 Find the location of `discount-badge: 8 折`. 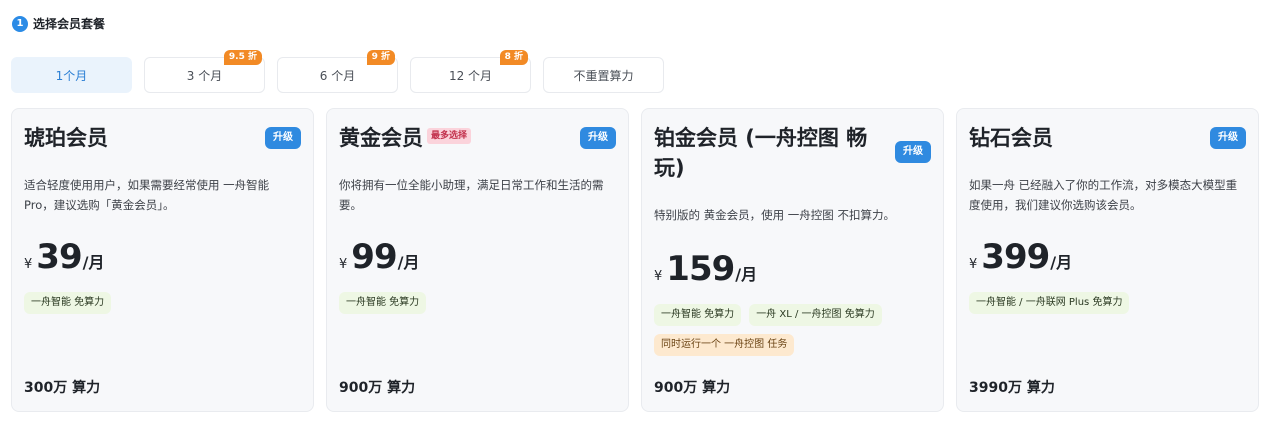

discount-badge: 8 折 is located at coordinates (513, 57).